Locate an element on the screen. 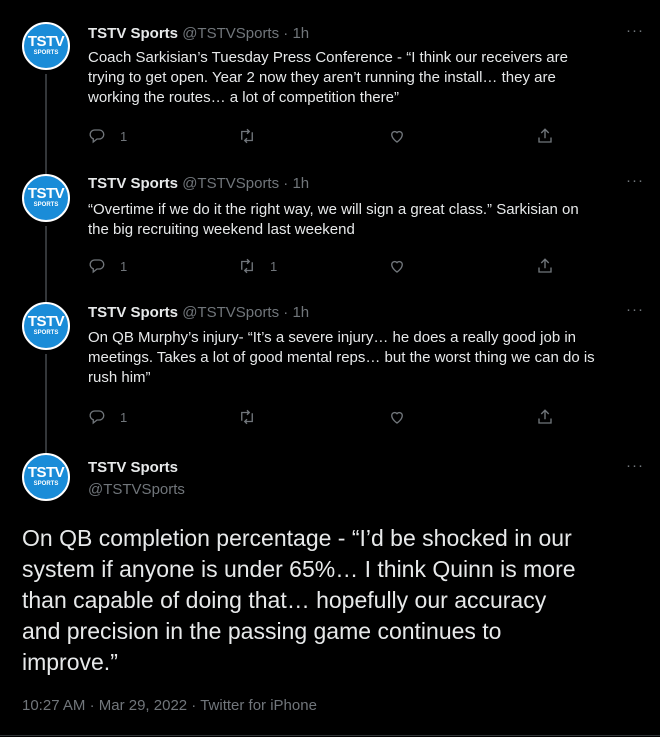  tweet-line: rush him” is located at coordinates (119, 377).